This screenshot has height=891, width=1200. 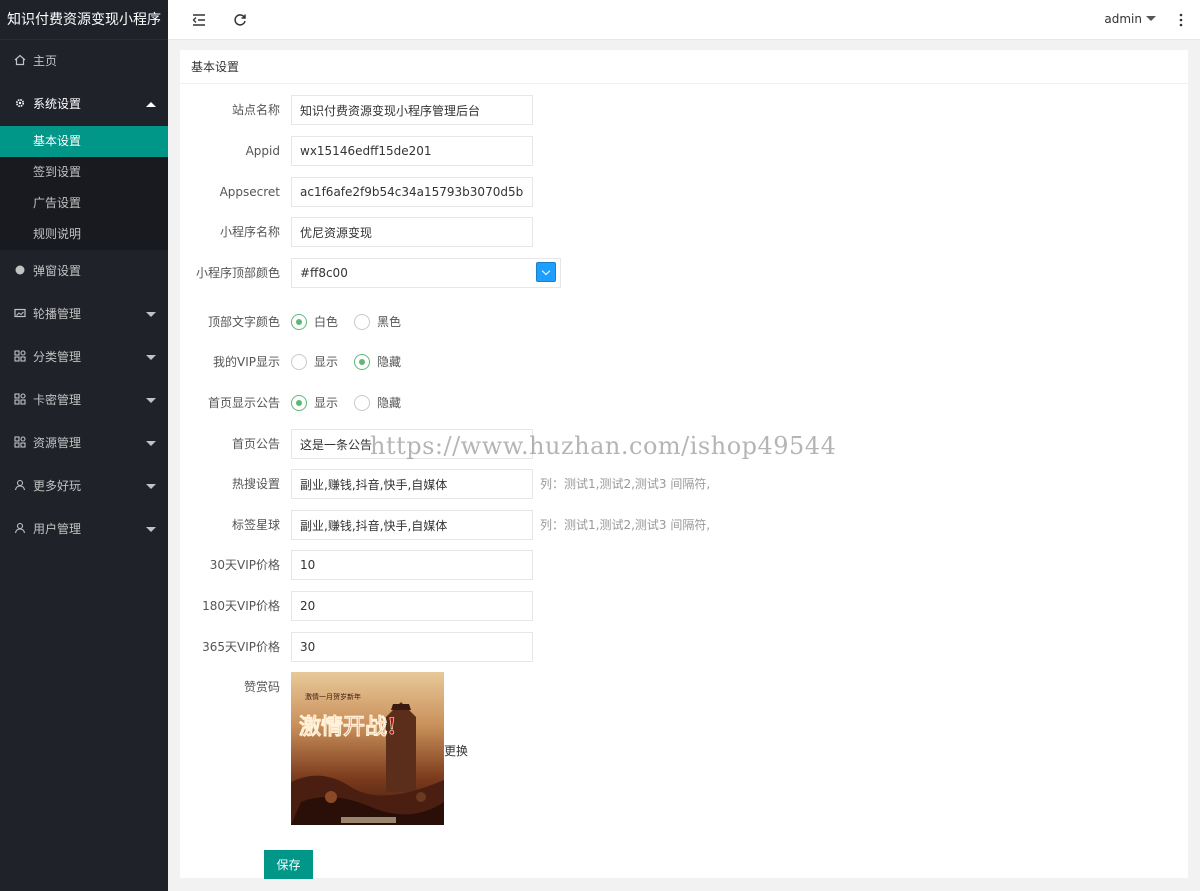 I want to click on sidebar-item-label: 系统设置, so click(x=57, y=104).